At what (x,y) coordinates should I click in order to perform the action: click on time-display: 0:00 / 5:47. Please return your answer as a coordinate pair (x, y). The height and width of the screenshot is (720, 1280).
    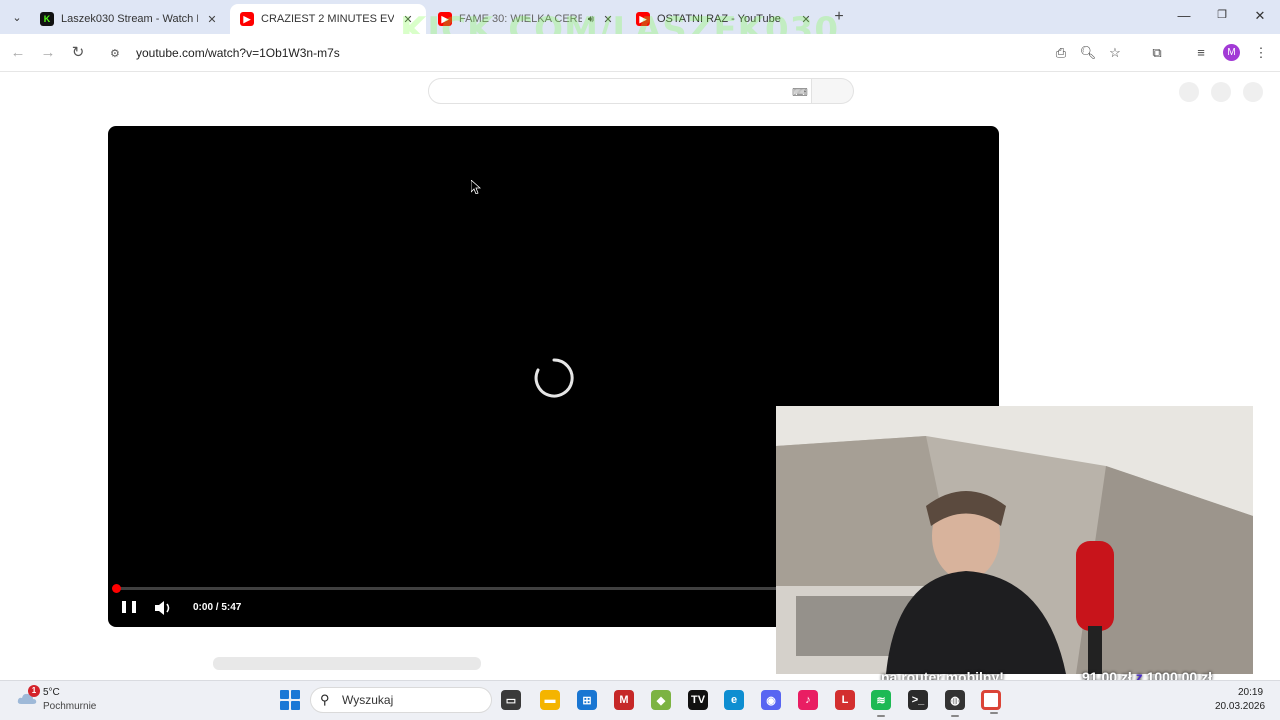
    Looking at the image, I should click on (217, 607).